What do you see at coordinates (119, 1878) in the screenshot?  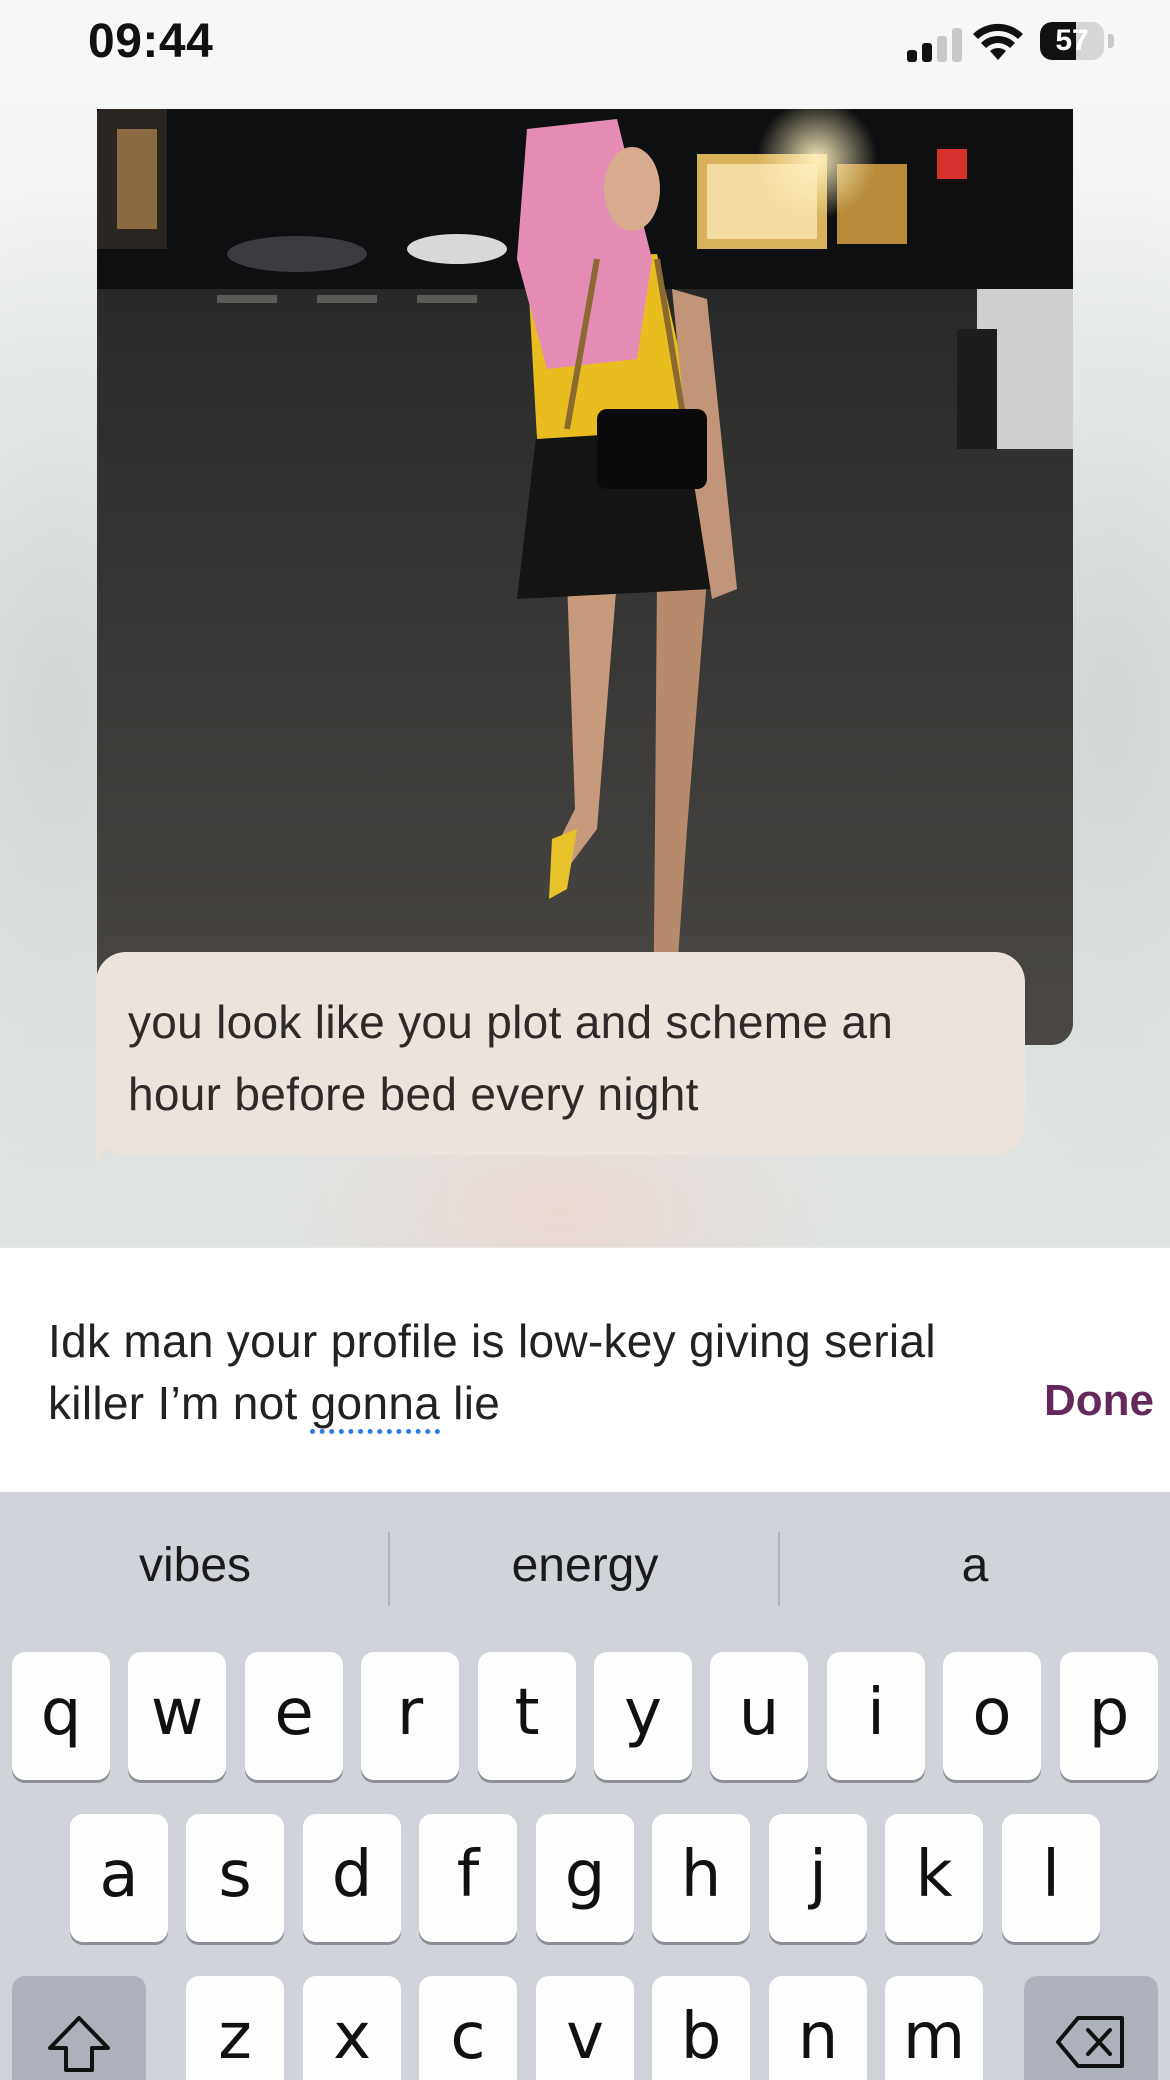 I see `key-a: a` at bounding box center [119, 1878].